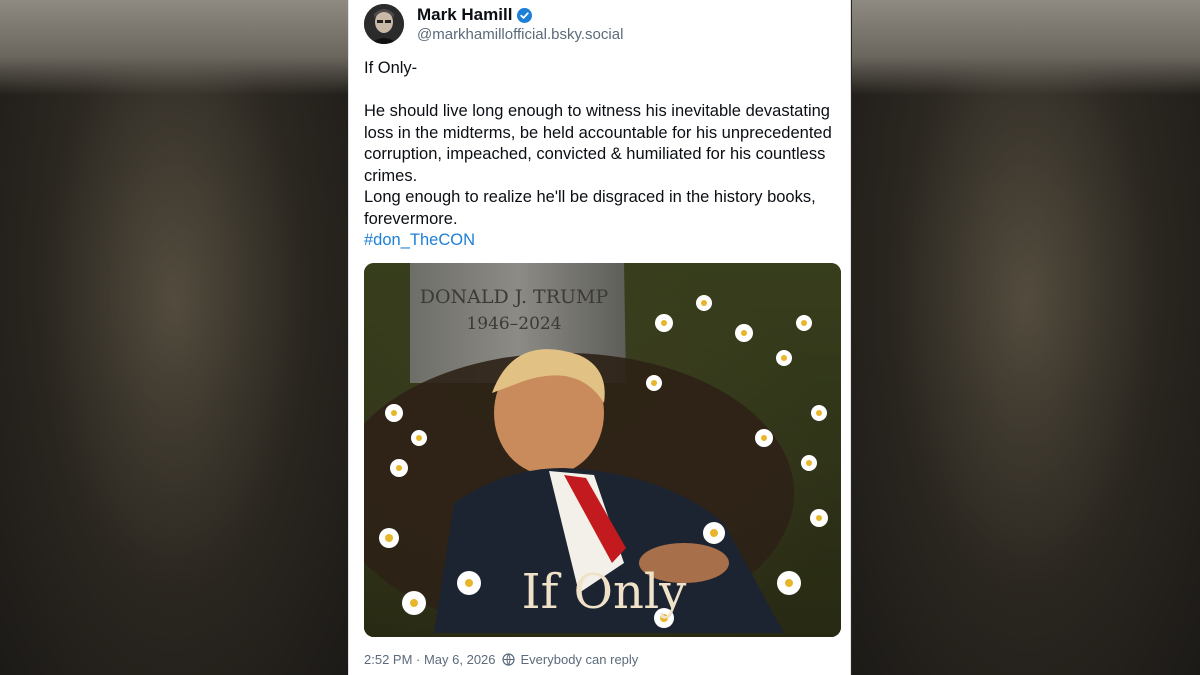  I want to click on avatar, so click(384, 24).